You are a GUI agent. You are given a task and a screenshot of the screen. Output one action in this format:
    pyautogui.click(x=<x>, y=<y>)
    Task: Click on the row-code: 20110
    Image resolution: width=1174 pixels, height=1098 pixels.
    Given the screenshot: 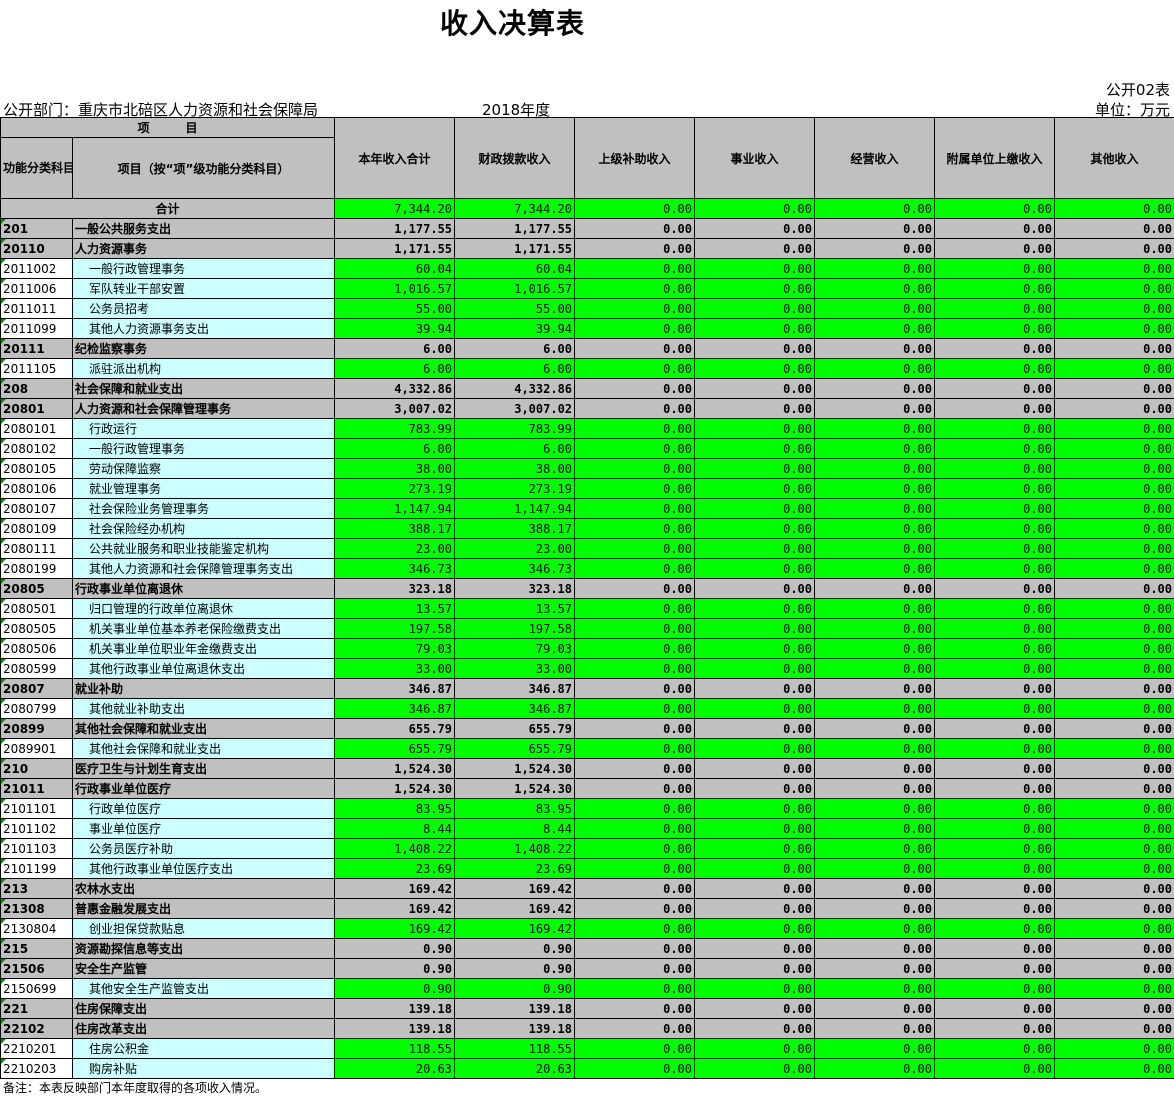 What is the action you would take?
    pyautogui.click(x=36, y=248)
    